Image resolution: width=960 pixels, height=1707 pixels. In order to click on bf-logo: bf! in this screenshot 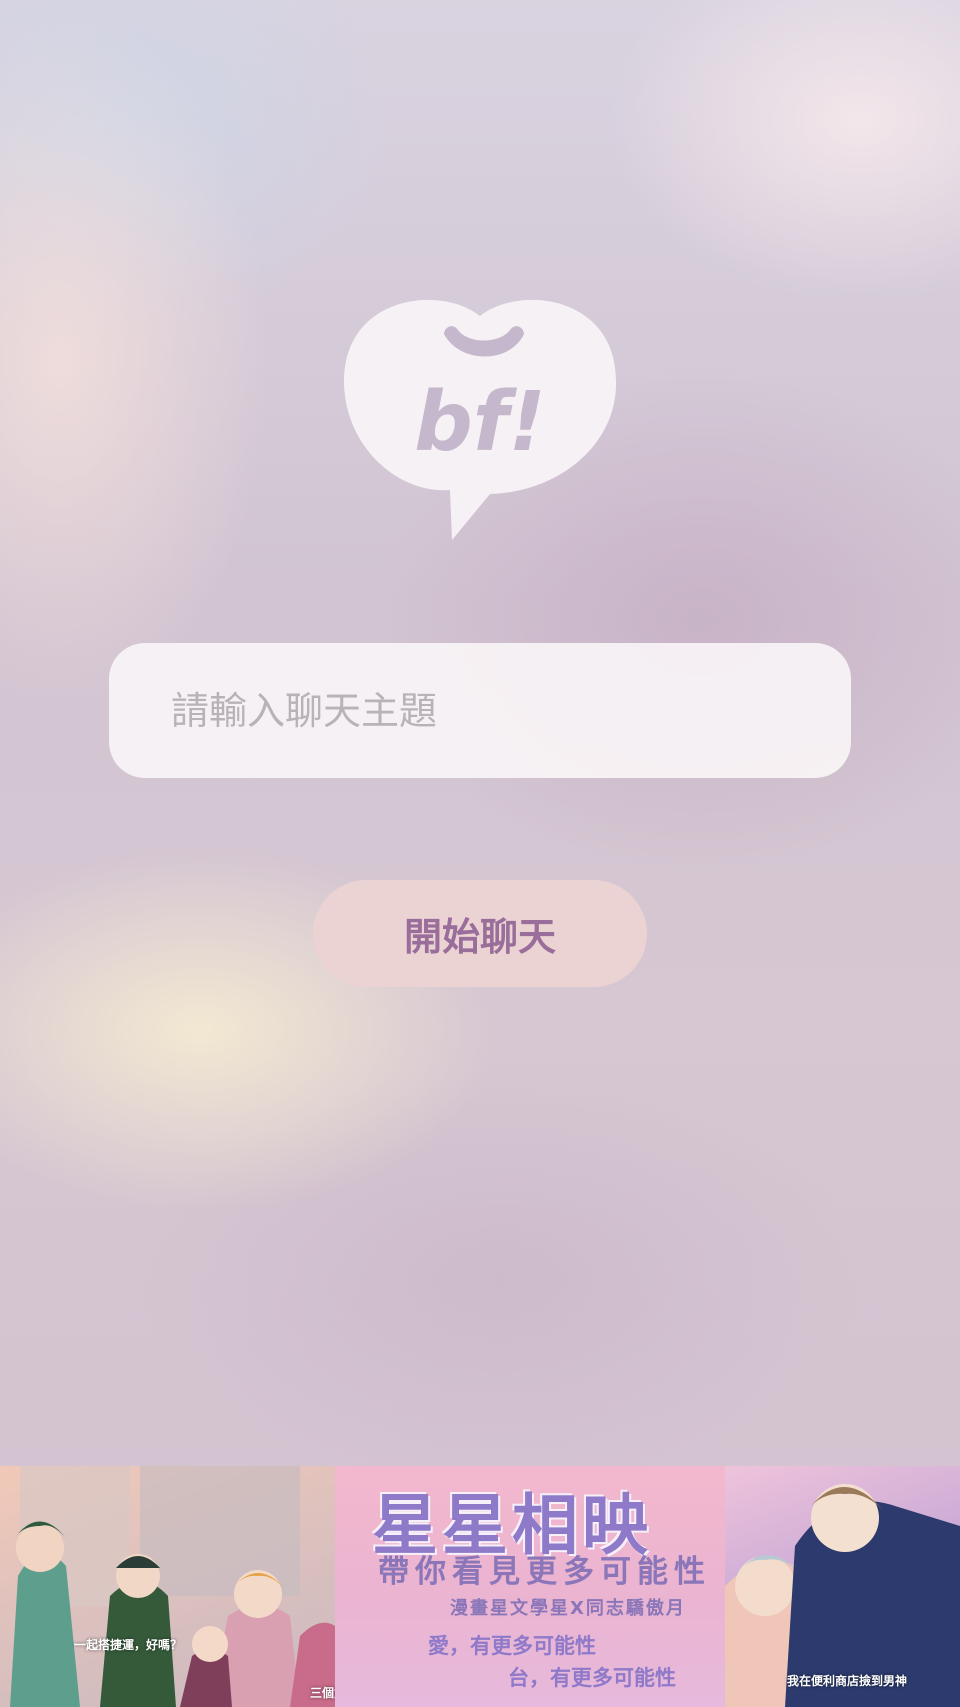, I will do `click(480, 419)`.